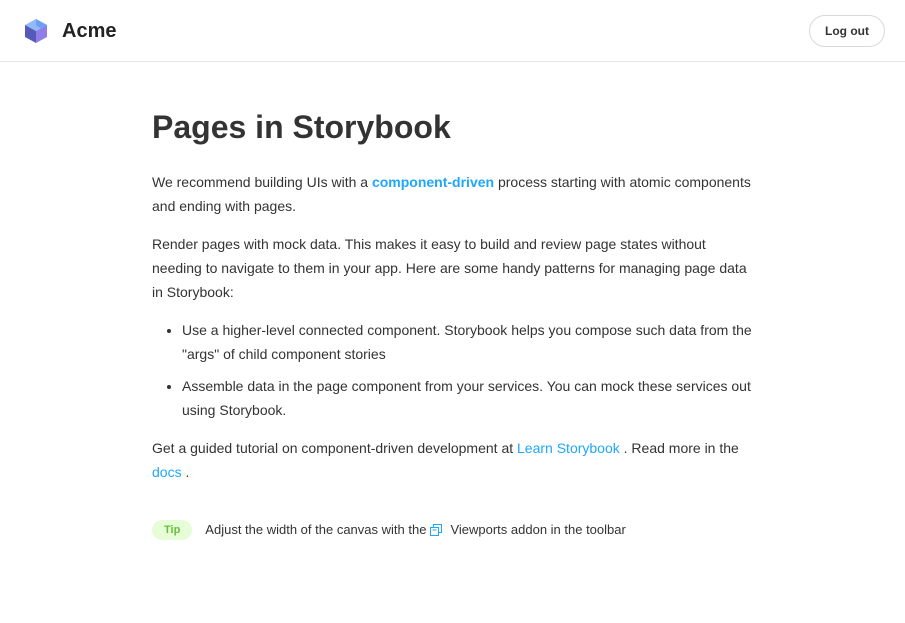 The width and height of the screenshot is (905, 623). I want to click on viewport-icon, so click(436, 530).